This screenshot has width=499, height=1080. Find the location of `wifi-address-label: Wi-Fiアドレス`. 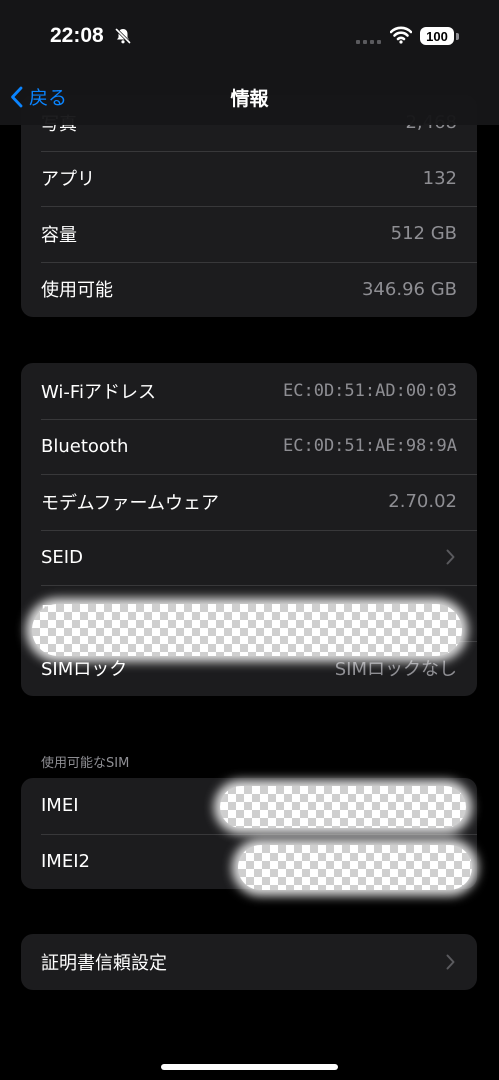

wifi-address-label: Wi-Fiアドレス is located at coordinates (98, 392).